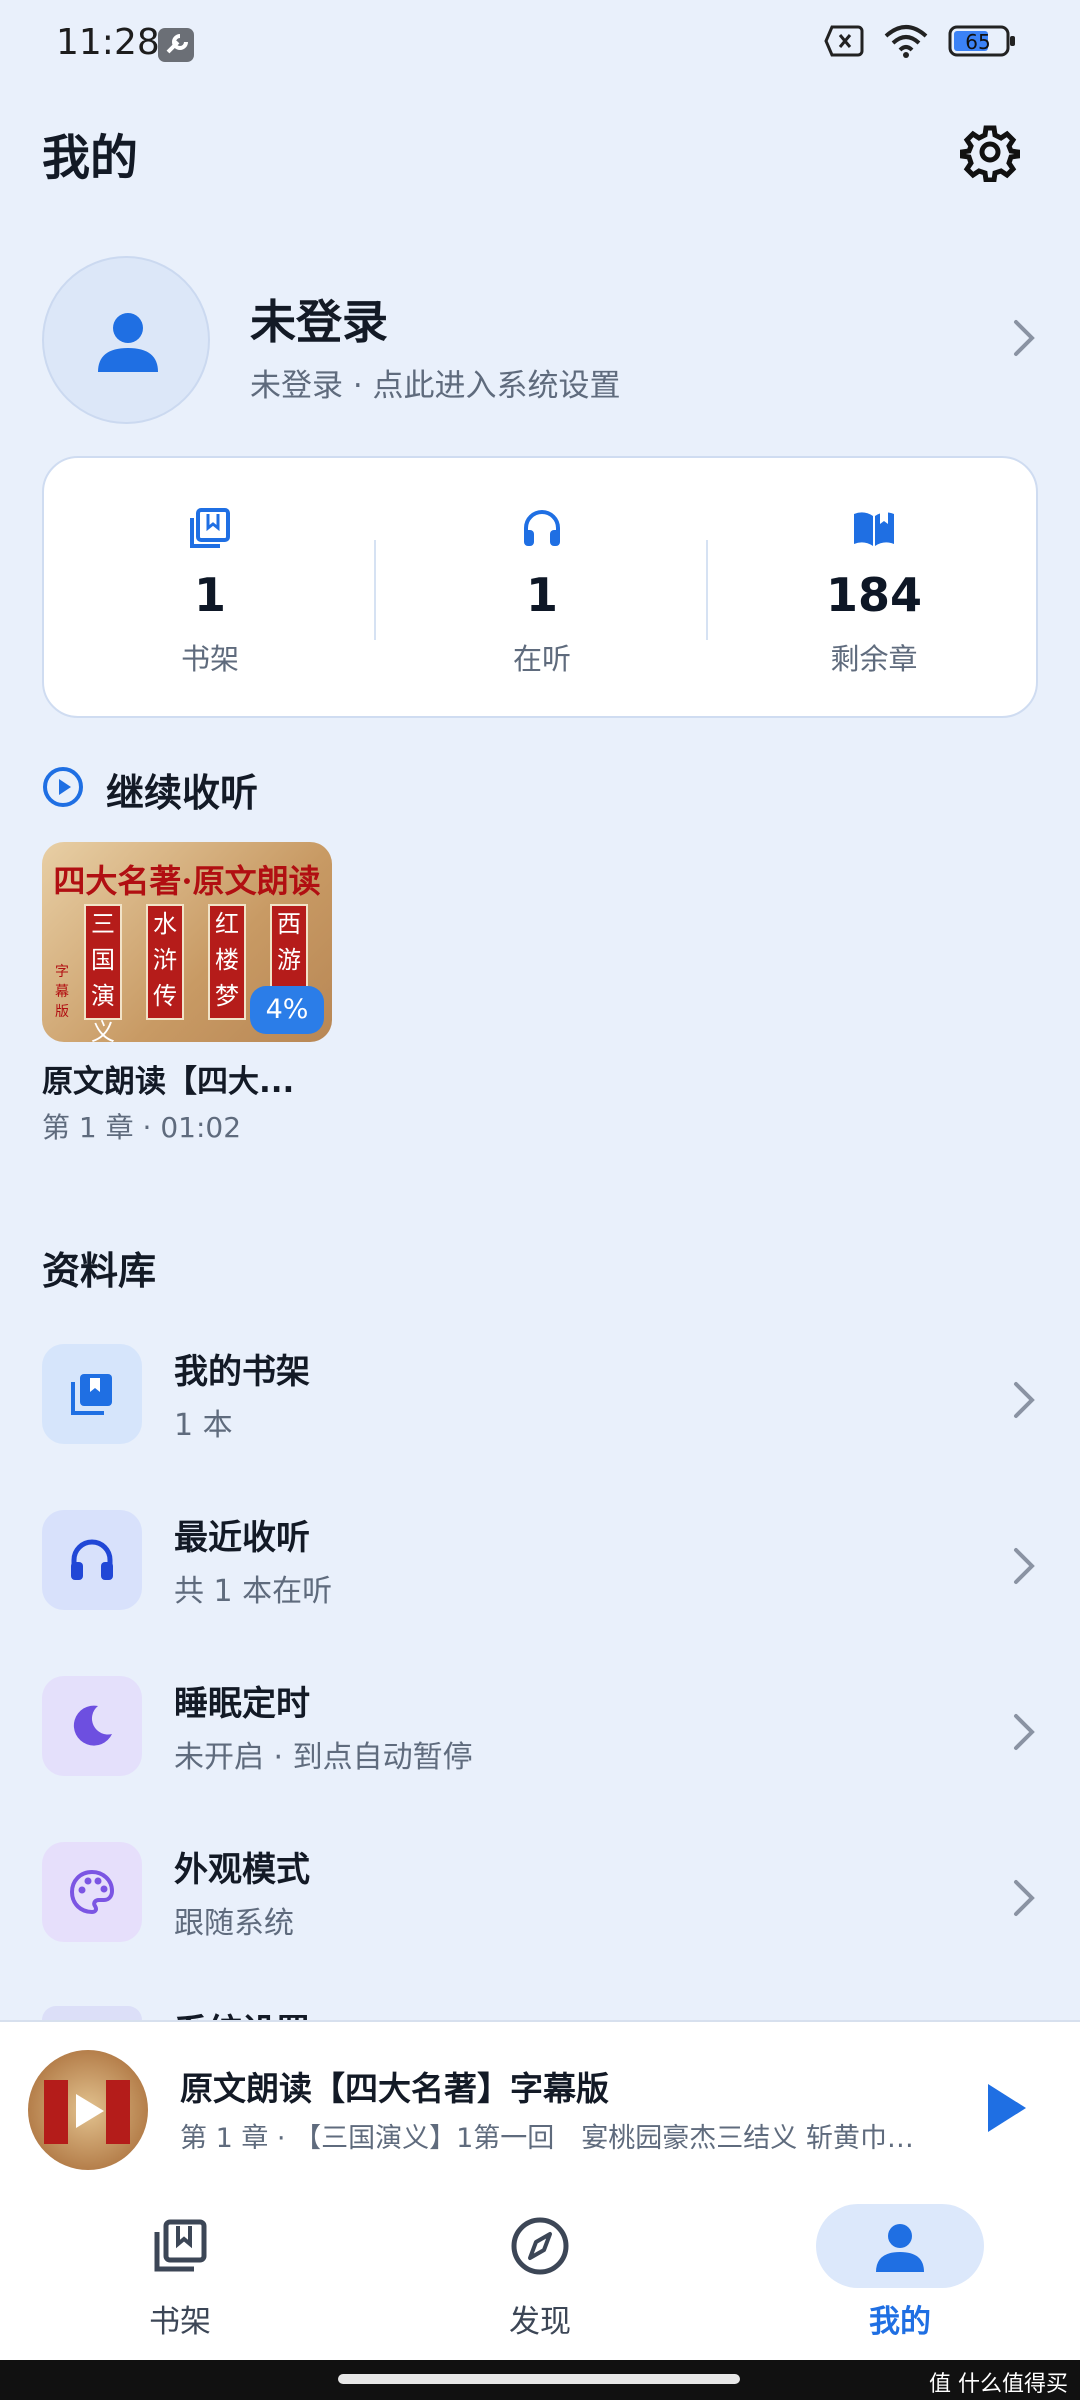 The image size is (1080, 2400). What do you see at coordinates (540, 1728) in the screenshot?
I see `library-item-sleep-timer: 睡眠定时 未开启 · 到点自动暂停` at bounding box center [540, 1728].